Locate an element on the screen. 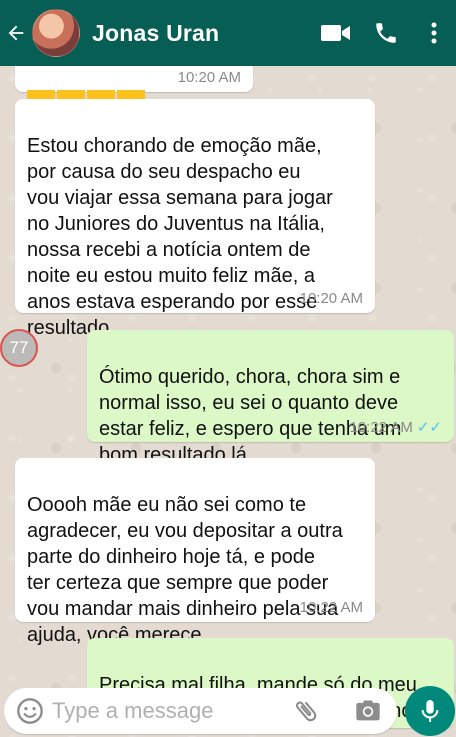 The image size is (456, 737). chat-header: Jonas Uran is located at coordinates (228, 33).